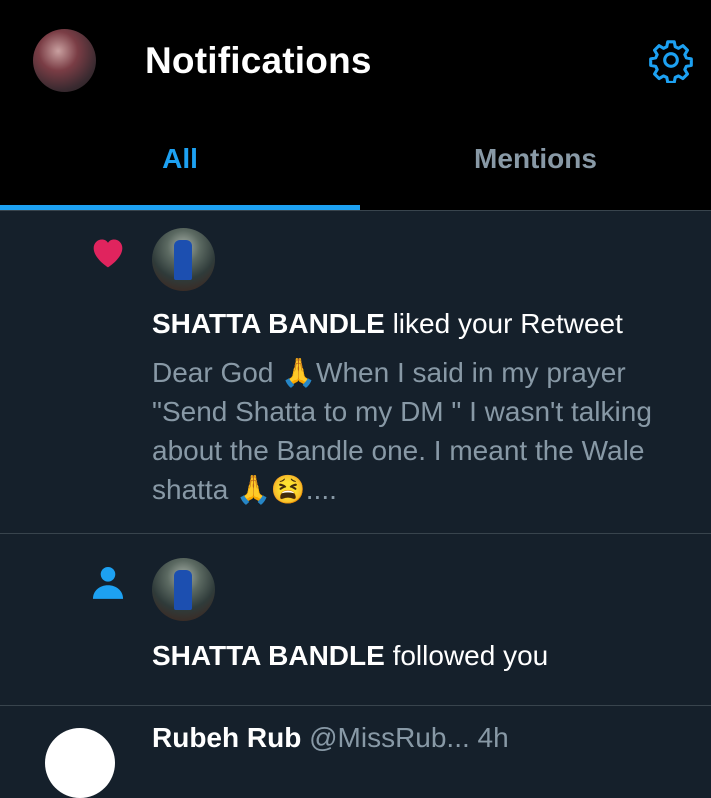 Image resolution: width=711 pixels, height=798 pixels. Describe the element at coordinates (227, 737) in the screenshot. I see `partial-name: Rubeh Rub` at that location.